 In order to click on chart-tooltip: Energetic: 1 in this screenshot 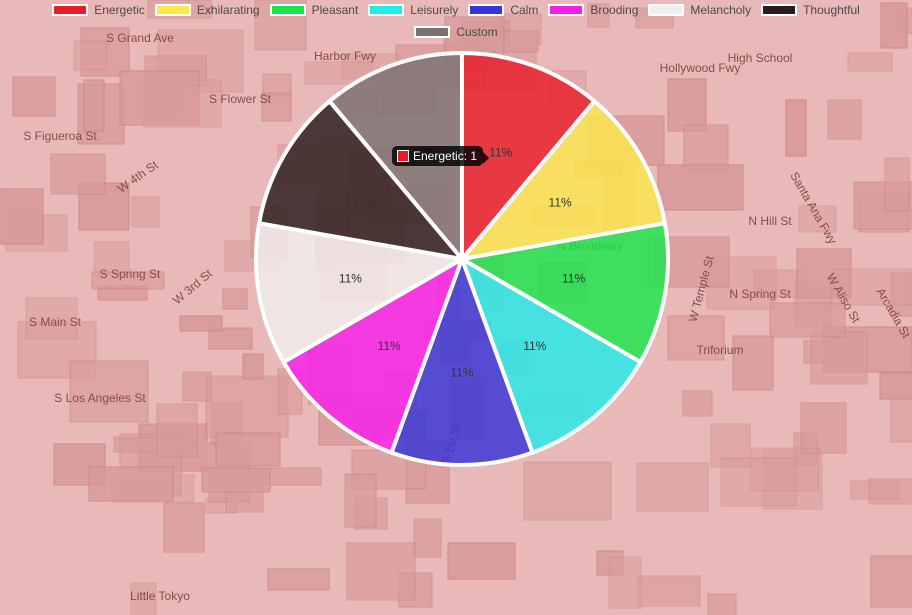, I will do `click(441, 156)`.